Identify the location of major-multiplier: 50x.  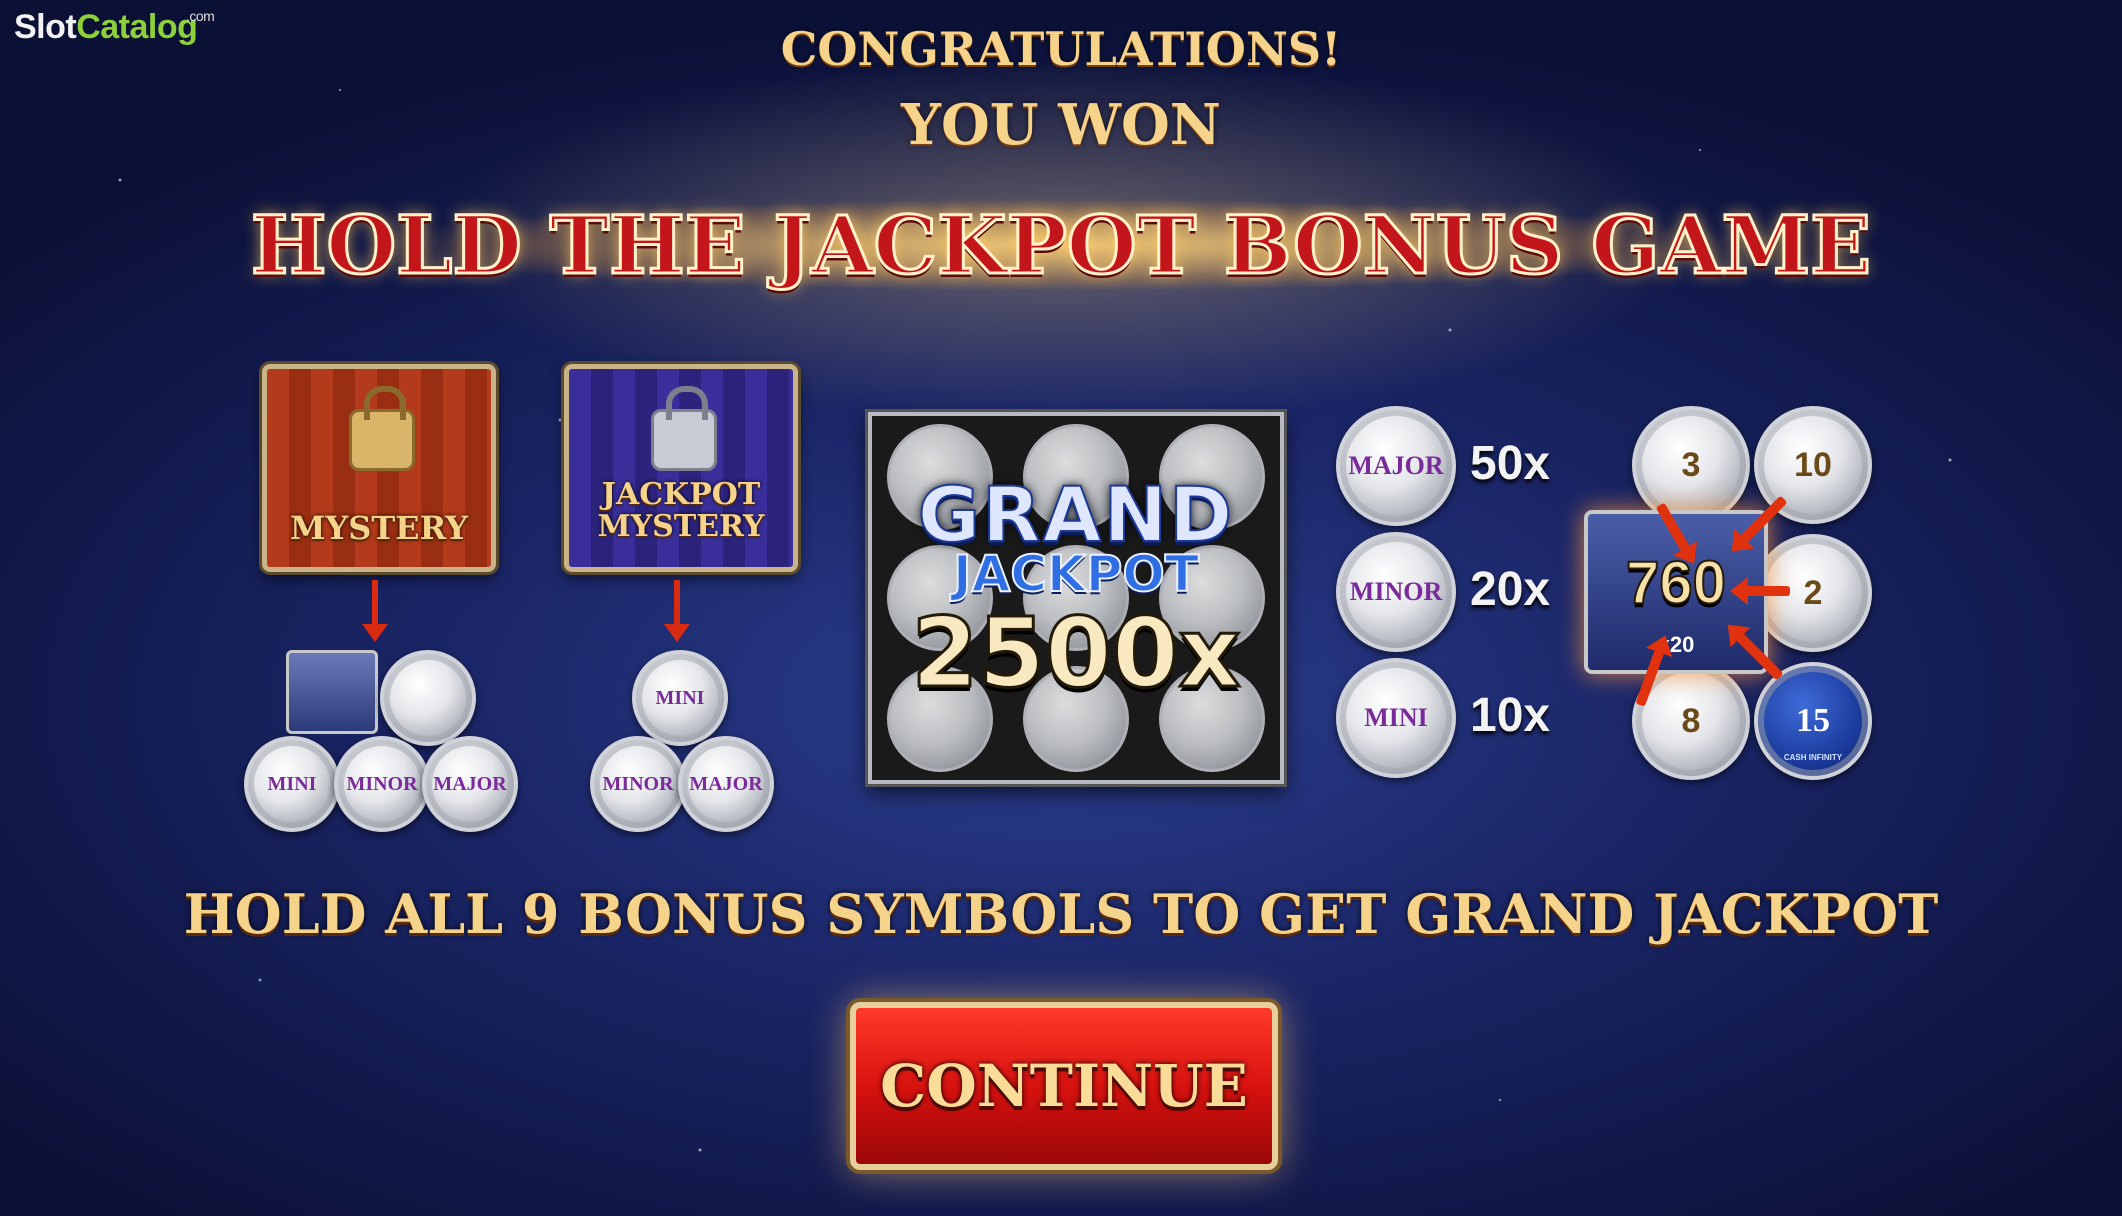
(1510, 463).